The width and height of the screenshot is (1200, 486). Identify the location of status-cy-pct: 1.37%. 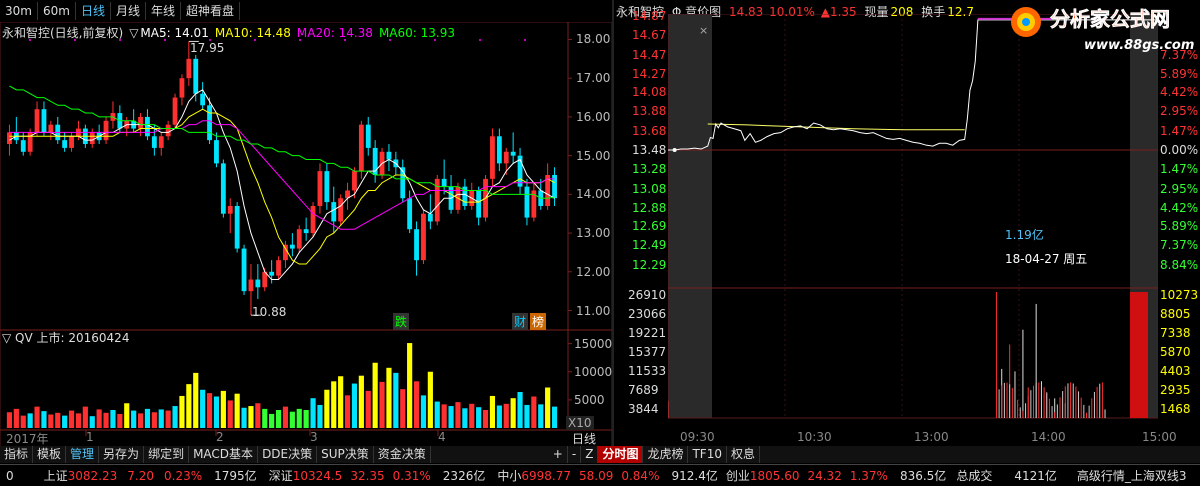
(868, 475).